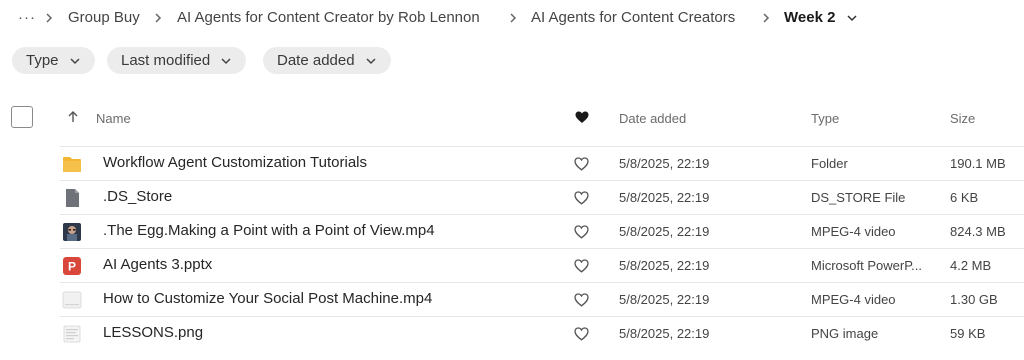 This screenshot has width=1024, height=360. I want to click on file-type: PNG image, so click(845, 333).